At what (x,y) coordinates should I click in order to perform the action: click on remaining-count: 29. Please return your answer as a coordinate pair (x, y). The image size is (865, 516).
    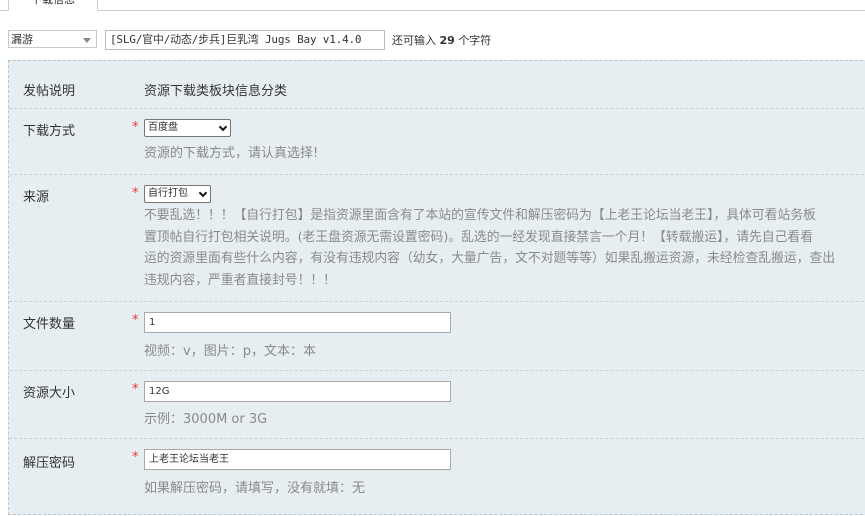
    Looking at the image, I should click on (447, 40).